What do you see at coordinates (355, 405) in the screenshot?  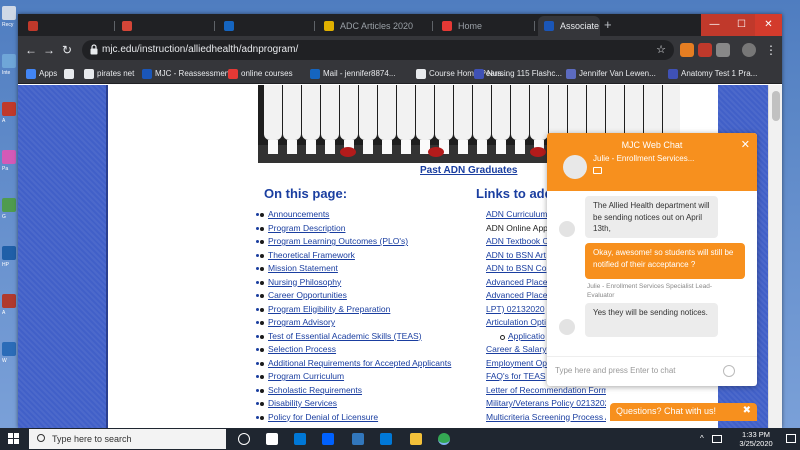 I see `on-page-link: Disability Services` at bounding box center [355, 405].